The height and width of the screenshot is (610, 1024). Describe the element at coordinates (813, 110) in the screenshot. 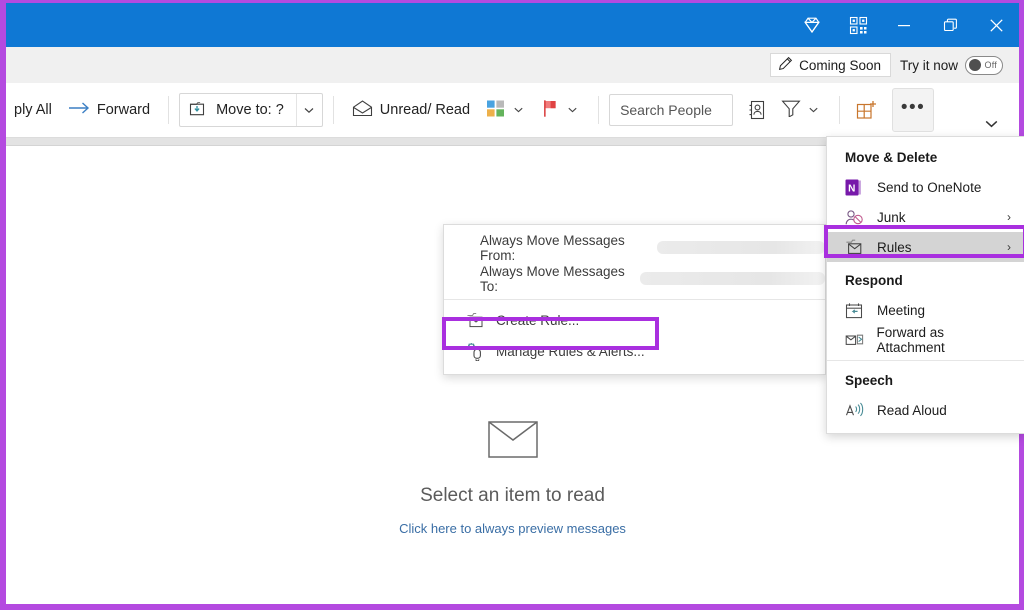

I see `filter-dropdown-arrow` at that location.